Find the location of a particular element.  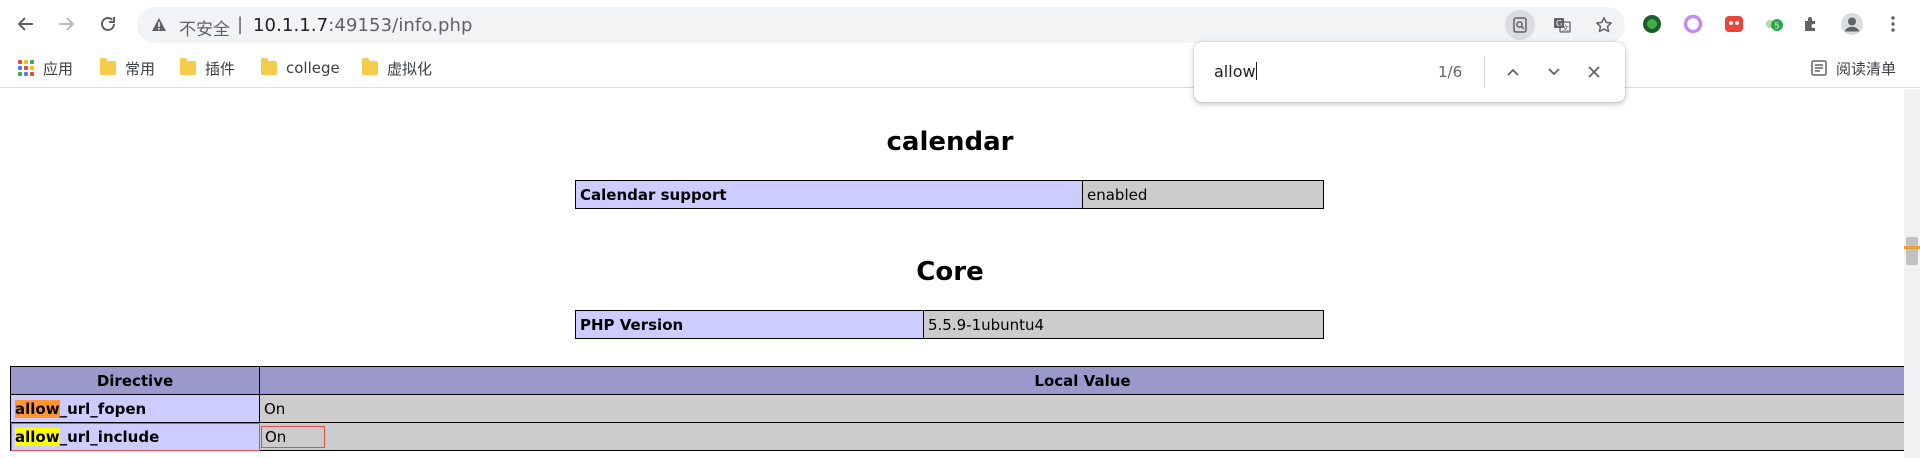

bookmark-apps: 应用 is located at coordinates (45, 68).